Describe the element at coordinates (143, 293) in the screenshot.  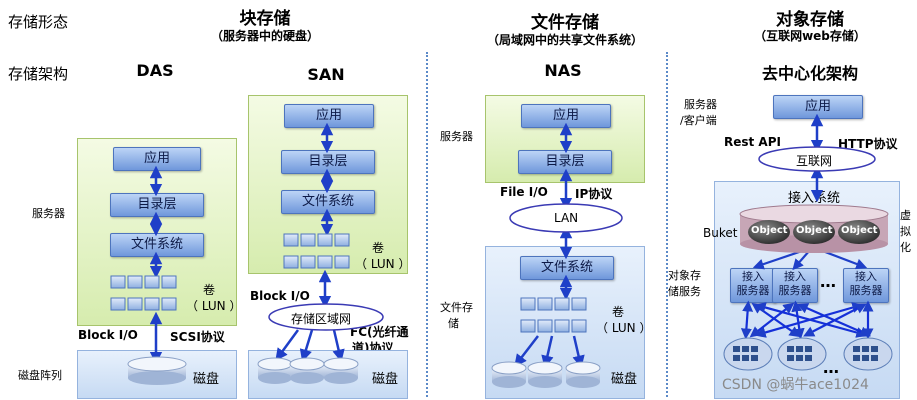
I see `das-volume-cubes` at that location.